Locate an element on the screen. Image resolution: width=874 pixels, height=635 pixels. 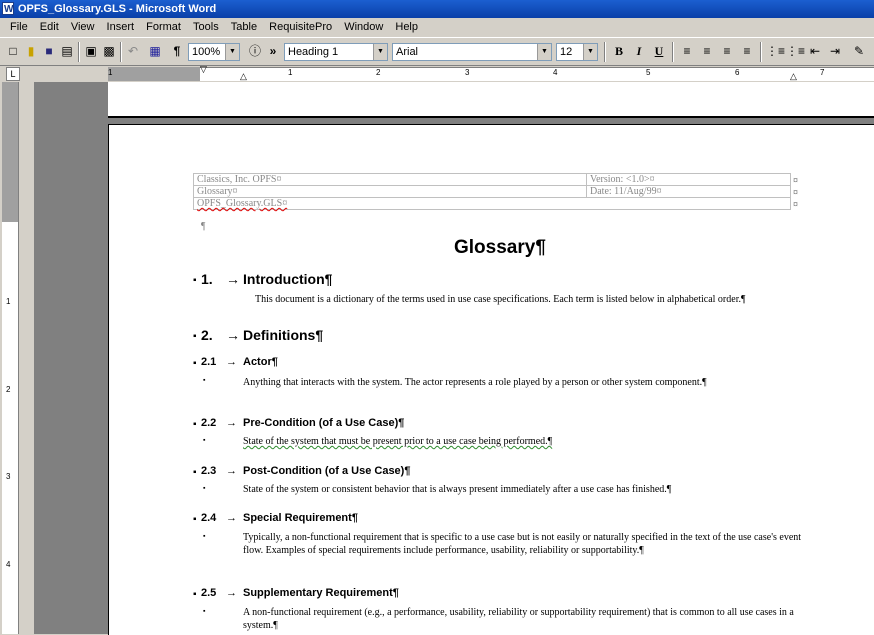
print-icon: ▤ is located at coordinates (67, 51).